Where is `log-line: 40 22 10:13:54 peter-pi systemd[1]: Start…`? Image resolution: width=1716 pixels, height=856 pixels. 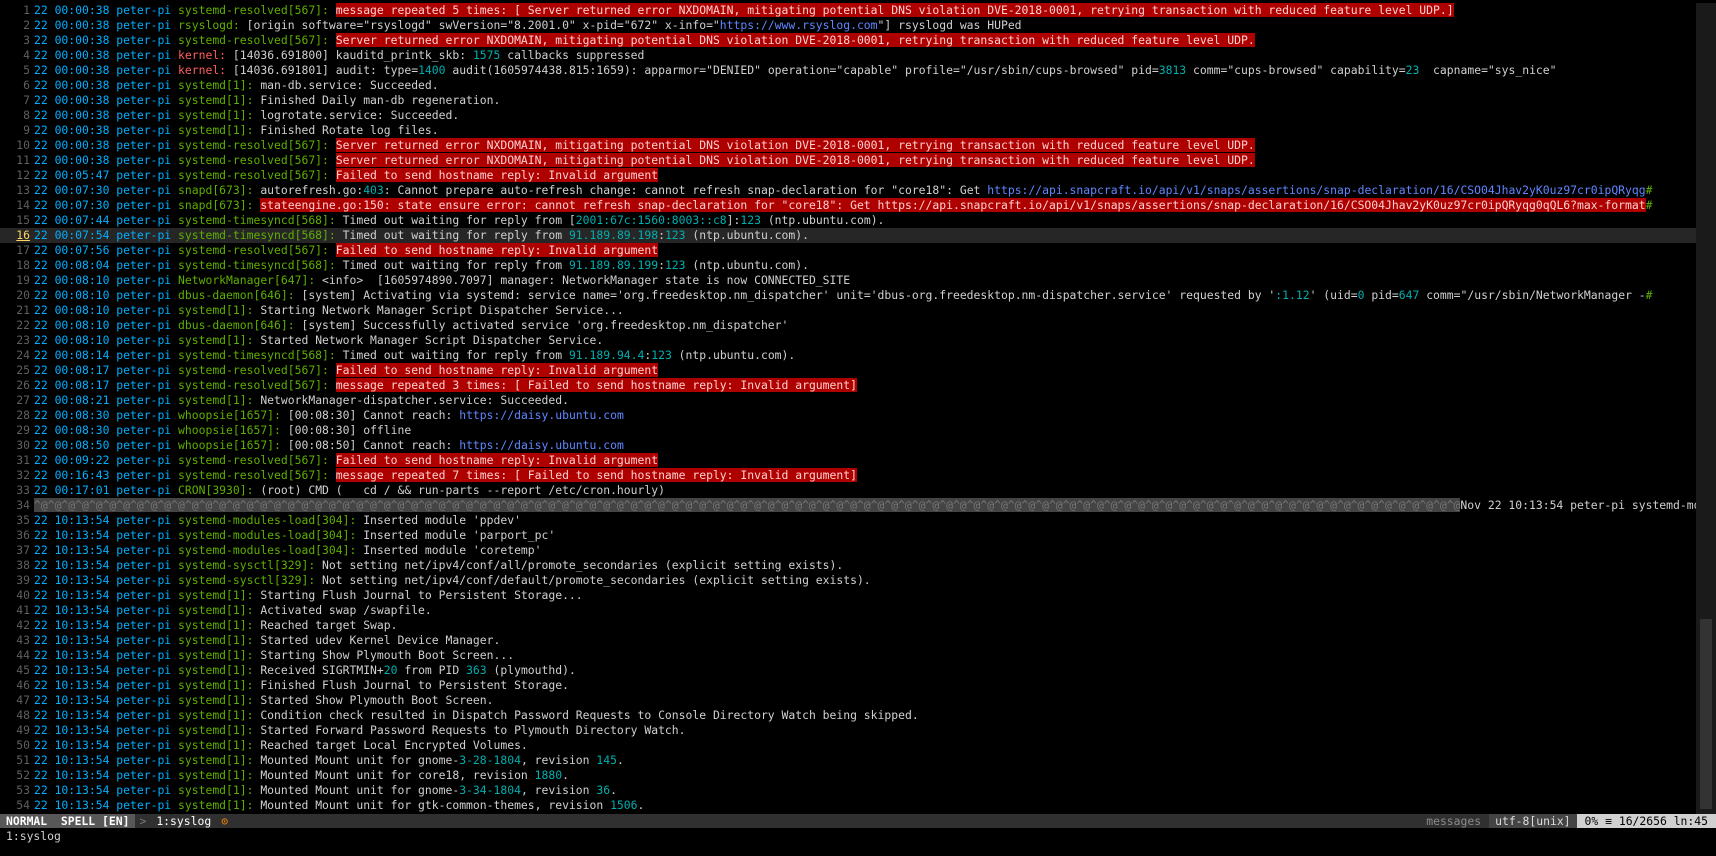 log-line: 40 22 10:13:54 peter-pi systemd[1]: Start… is located at coordinates (858, 595).